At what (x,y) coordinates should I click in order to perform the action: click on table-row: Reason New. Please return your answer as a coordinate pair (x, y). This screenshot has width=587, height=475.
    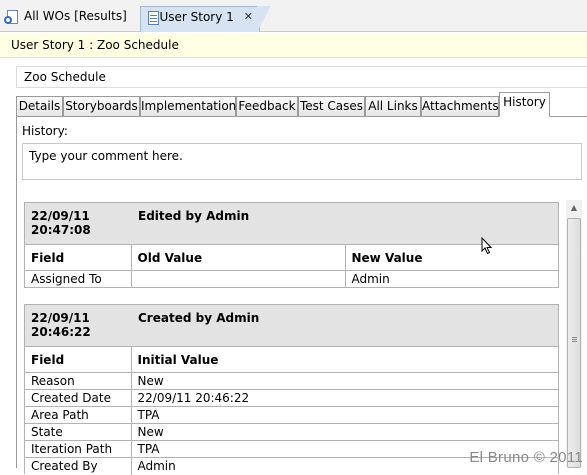
    Looking at the image, I should click on (291, 381).